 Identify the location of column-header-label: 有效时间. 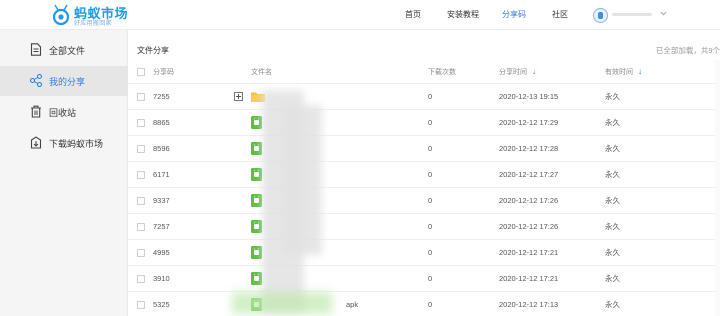
(619, 72).